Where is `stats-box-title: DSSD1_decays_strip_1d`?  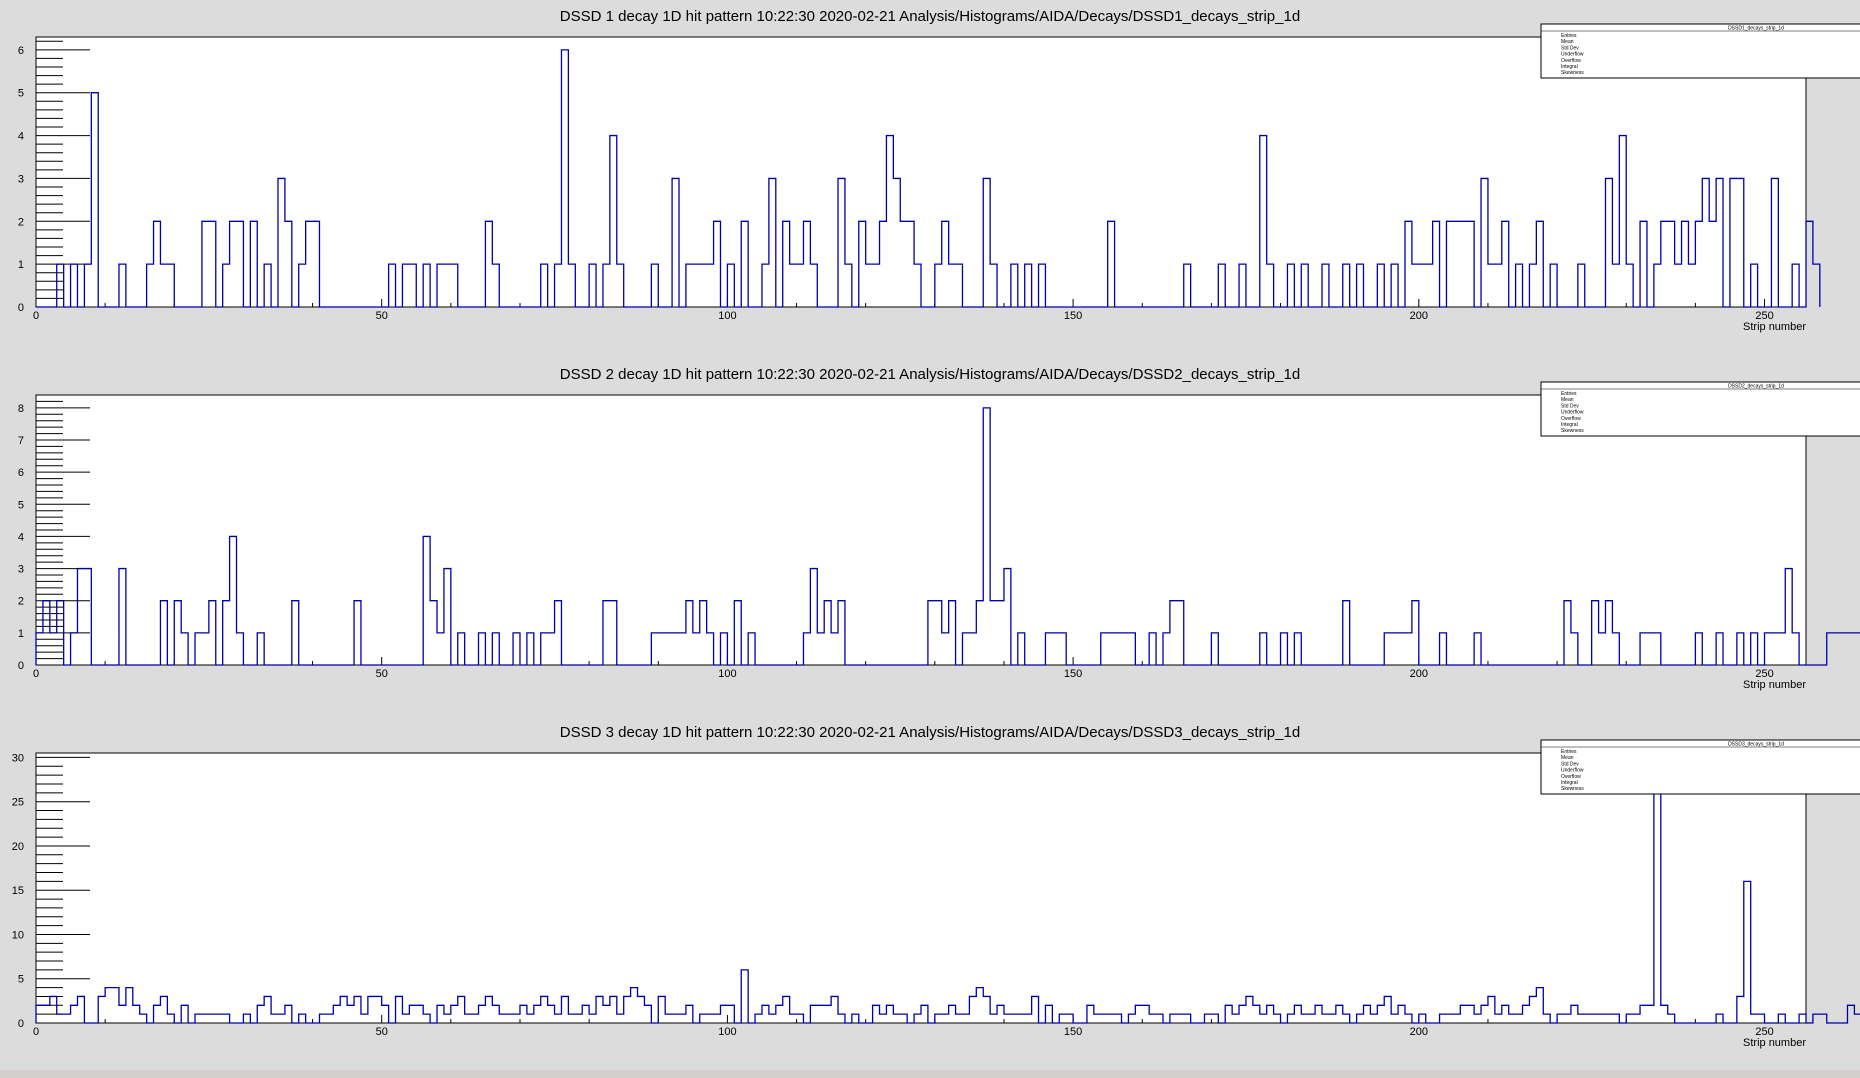 stats-box-title: DSSD1_decays_strip_1d is located at coordinates (1756, 29).